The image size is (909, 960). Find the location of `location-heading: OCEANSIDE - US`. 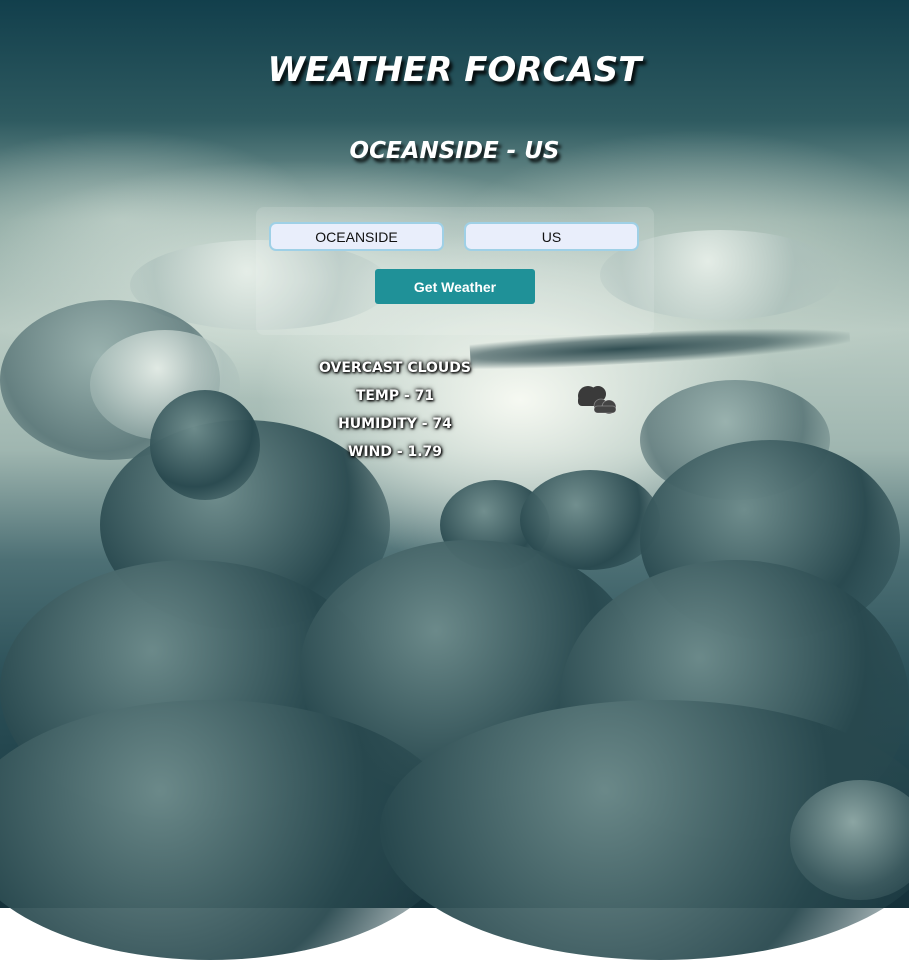

location-heading: OCEANSIDE - US is located at coordinates (454, 151).